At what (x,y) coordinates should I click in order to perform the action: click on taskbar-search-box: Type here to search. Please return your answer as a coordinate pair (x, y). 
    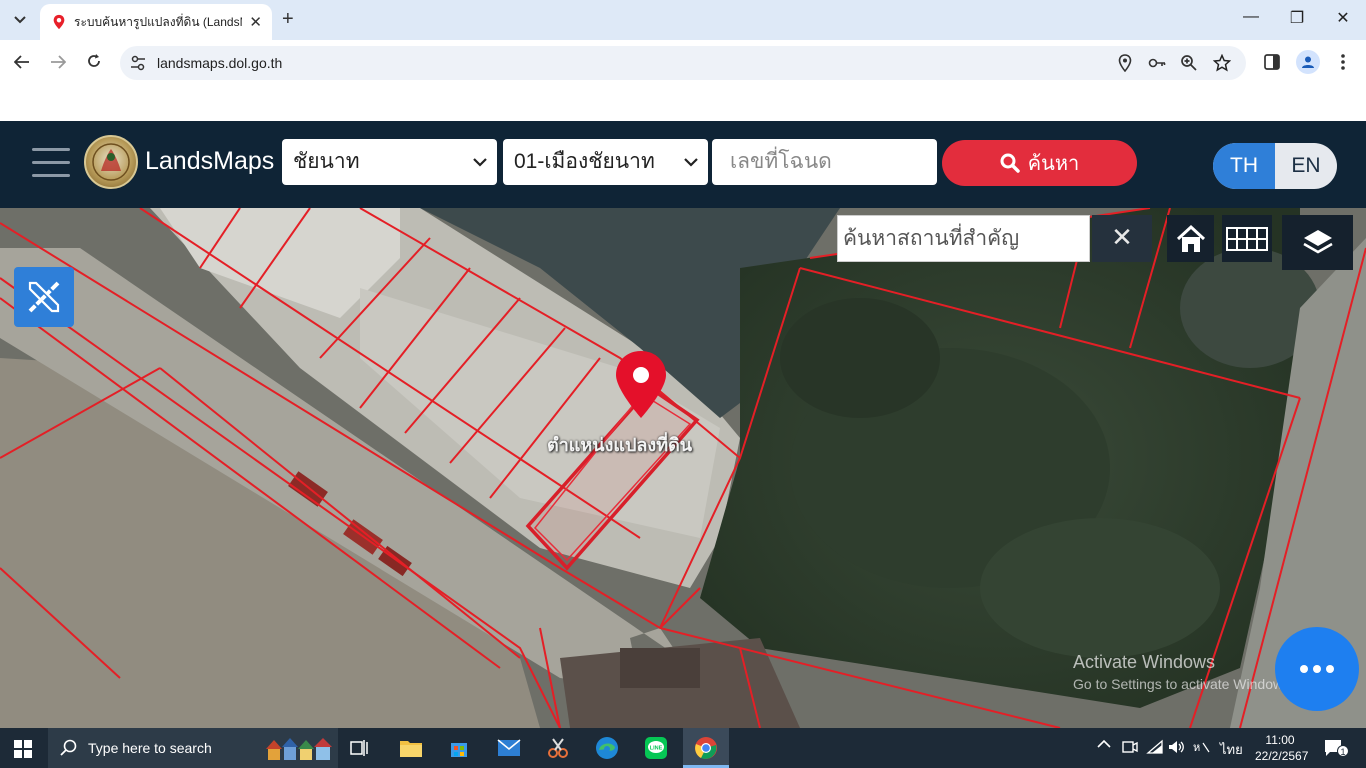
    Looking at the image, I should click on (193, 748).